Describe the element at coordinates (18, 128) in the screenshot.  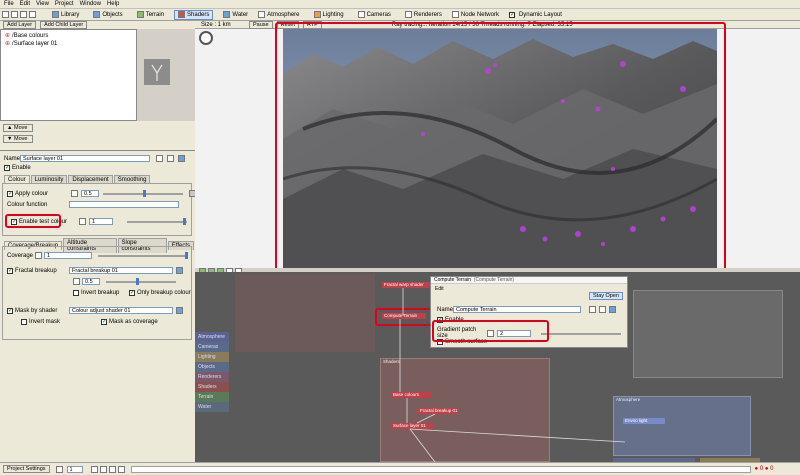
I see `move-up-button: ▲ Move` at that location.